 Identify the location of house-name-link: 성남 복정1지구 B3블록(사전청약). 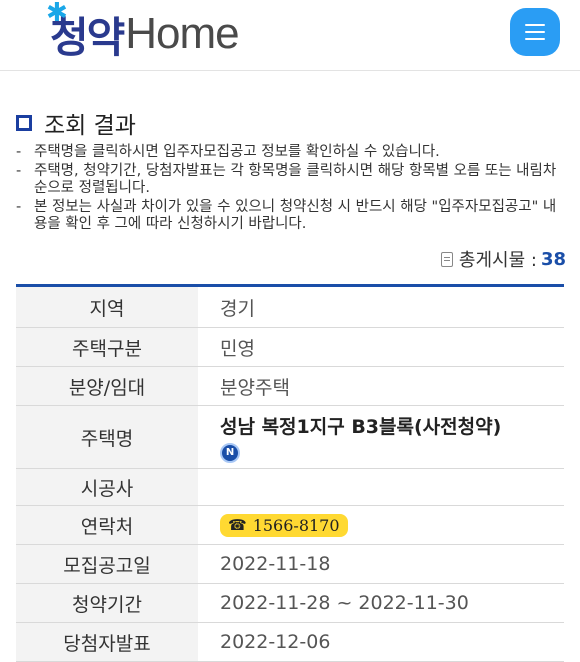
(360, 425).